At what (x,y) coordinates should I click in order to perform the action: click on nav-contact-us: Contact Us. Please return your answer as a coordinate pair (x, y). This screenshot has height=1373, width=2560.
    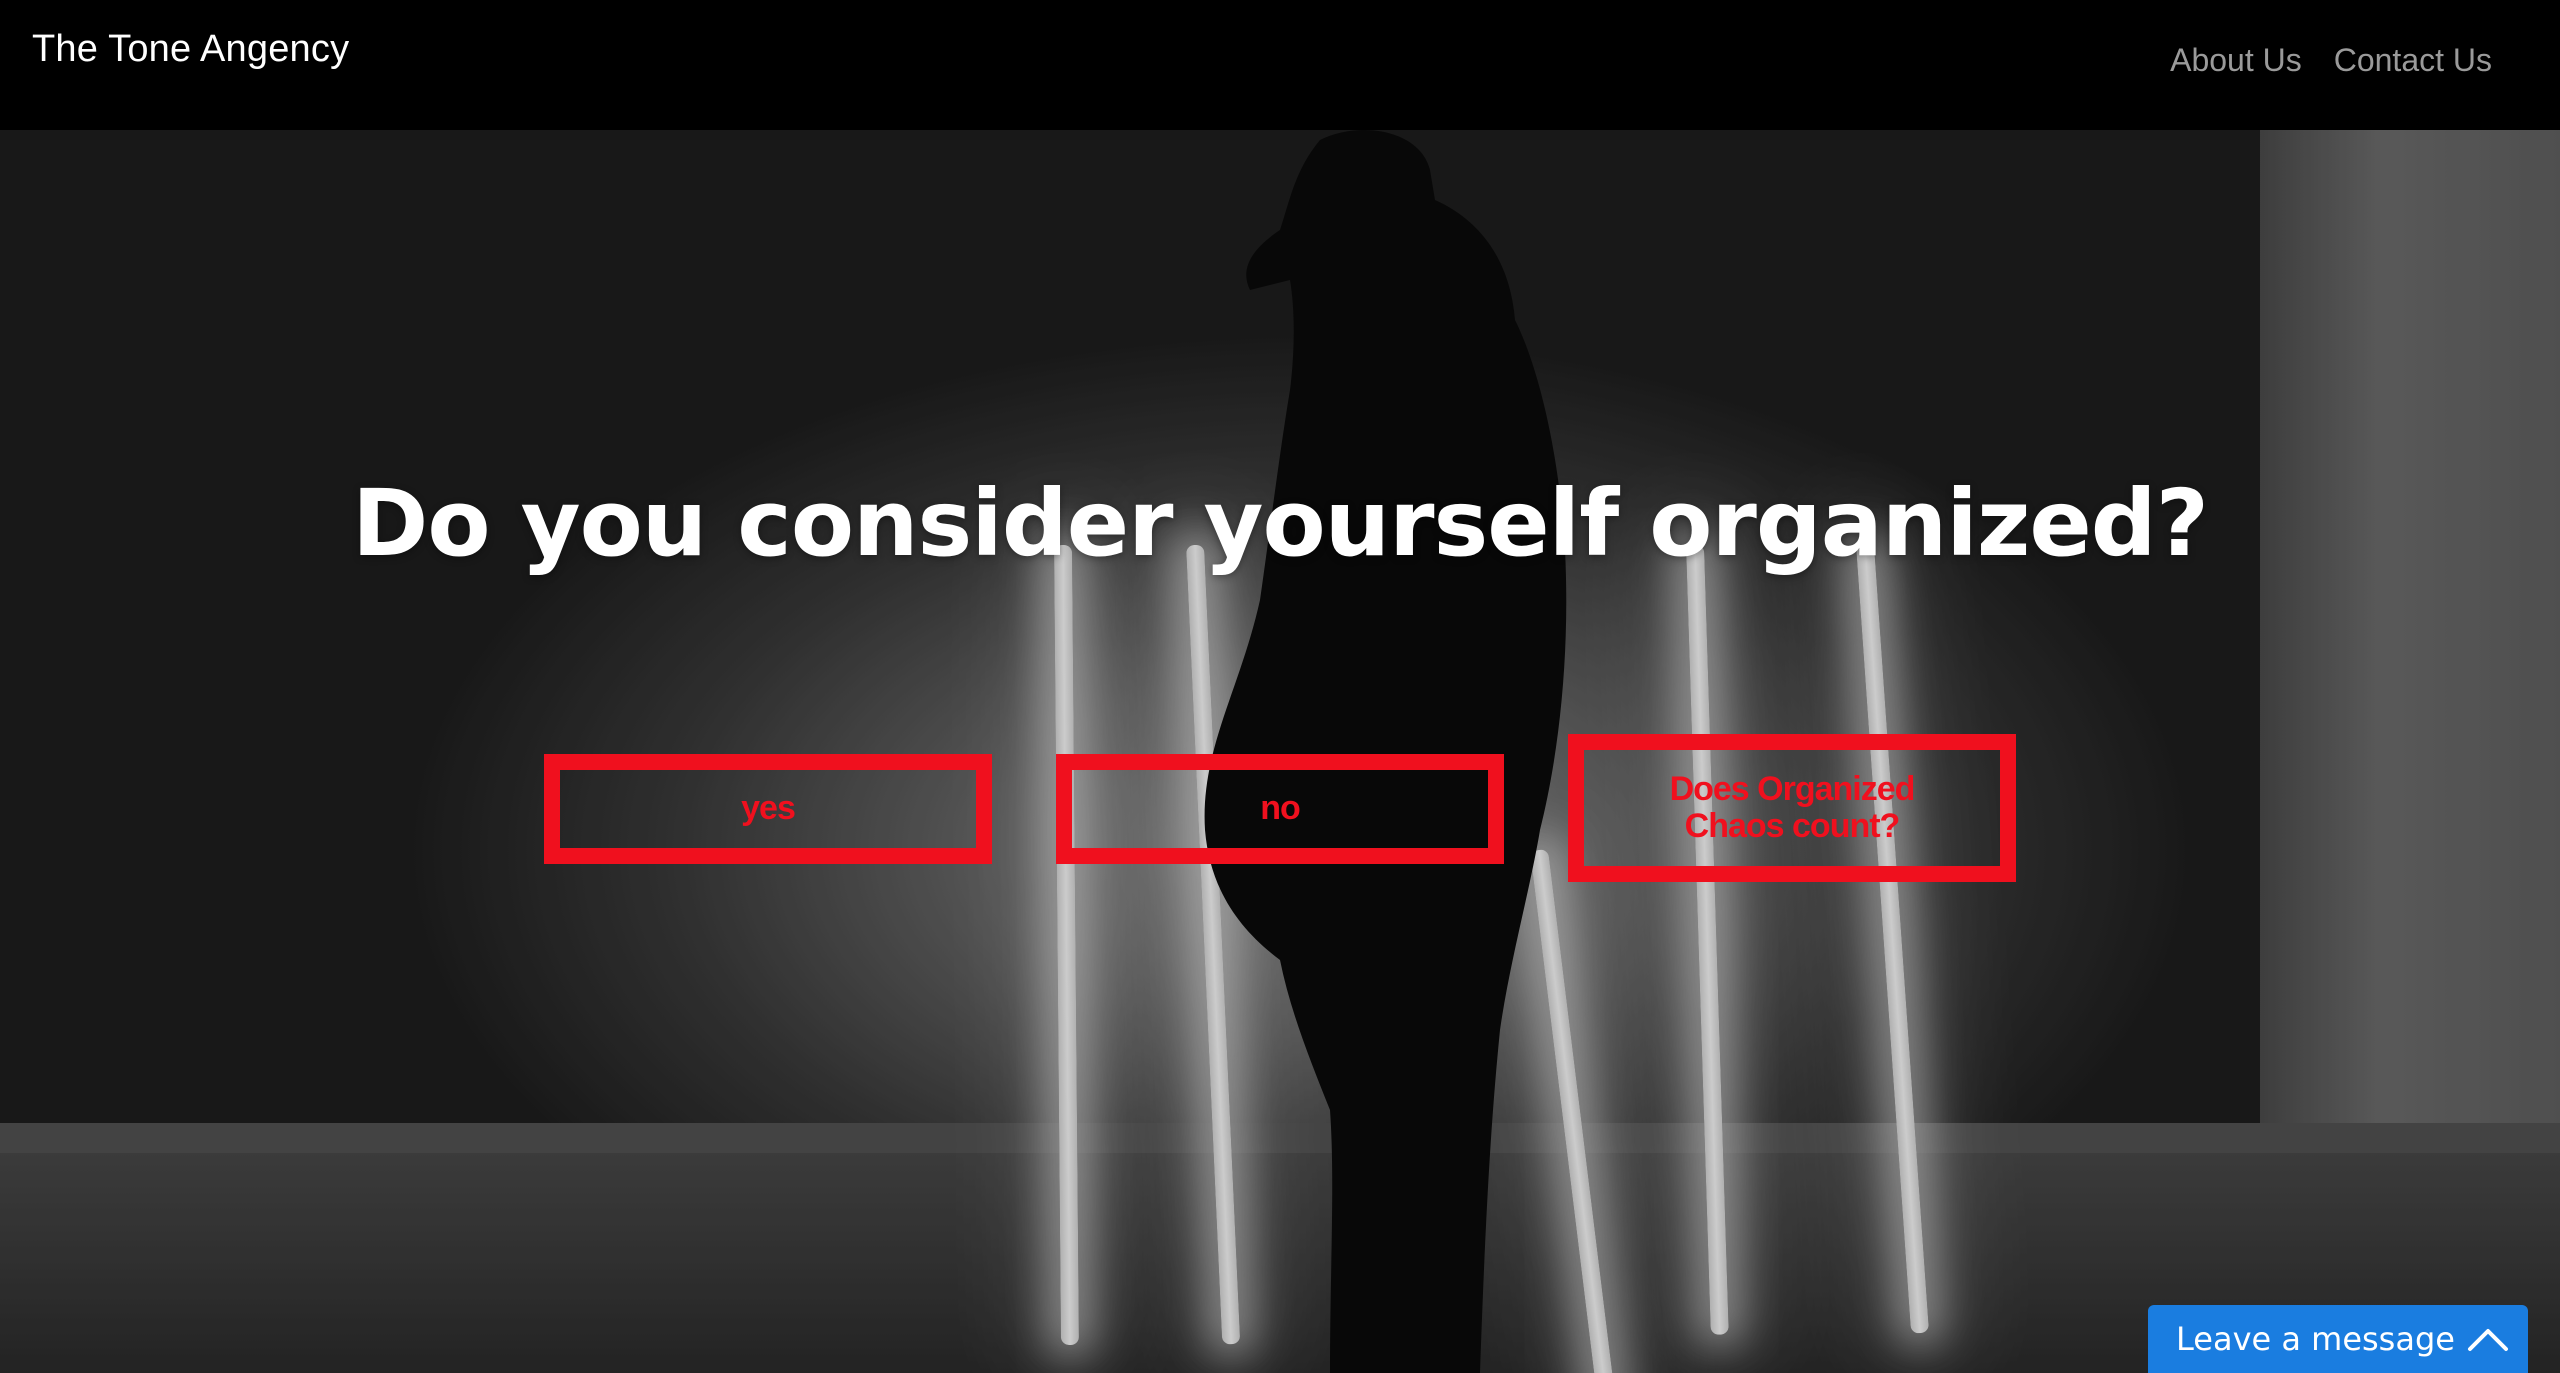
    Looking at the image, I should click on (2413, 60).